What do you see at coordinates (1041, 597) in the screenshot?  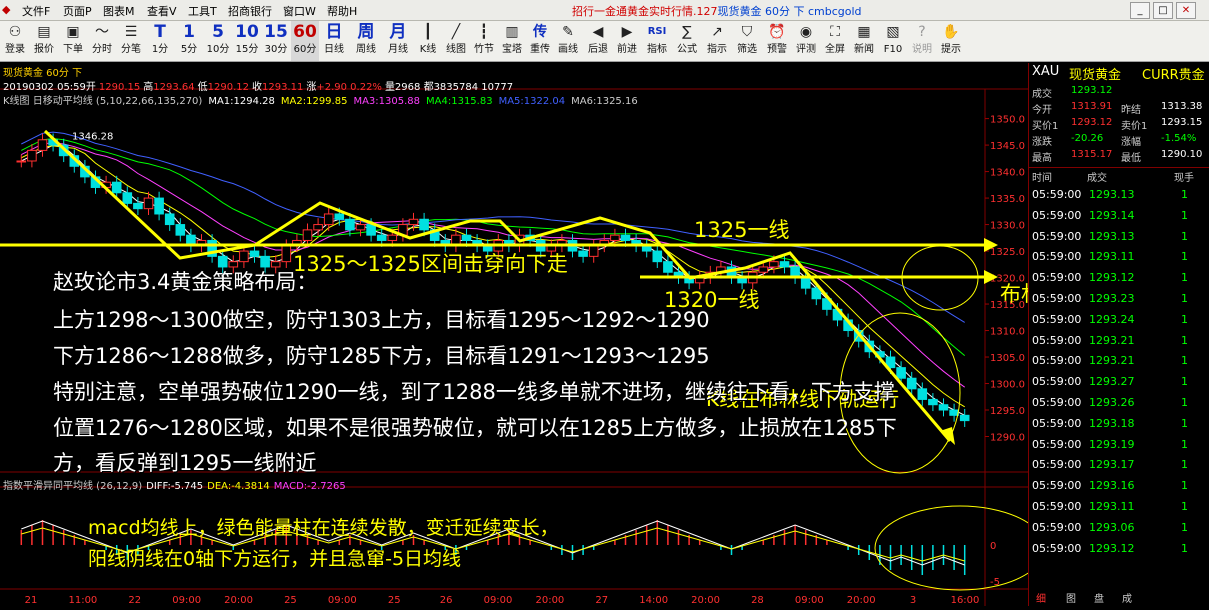 I see `tab-detail: 细` at bounding box center [1041, 597].